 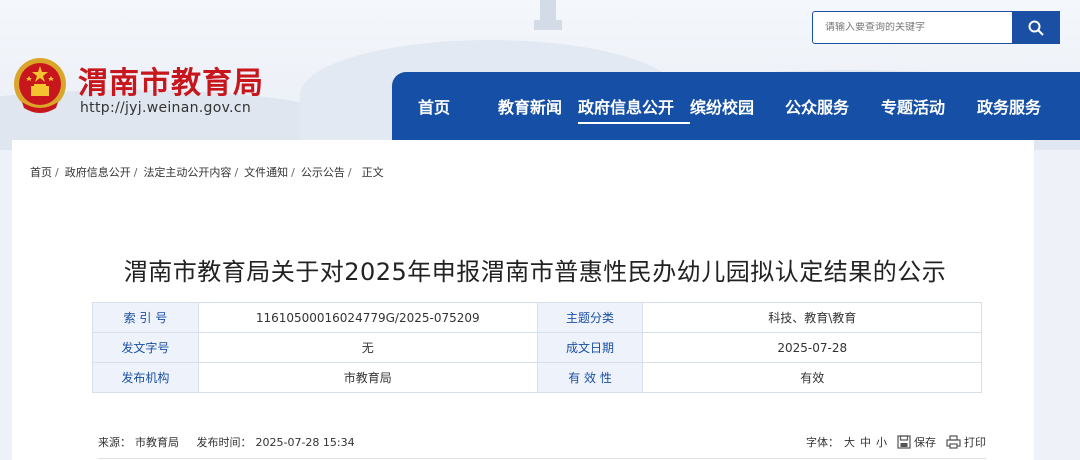 What do you see at coordinates (171, 80) in the screenshot?
I see `site-title: 渭南市教育局` at bounding box center [171, 80].